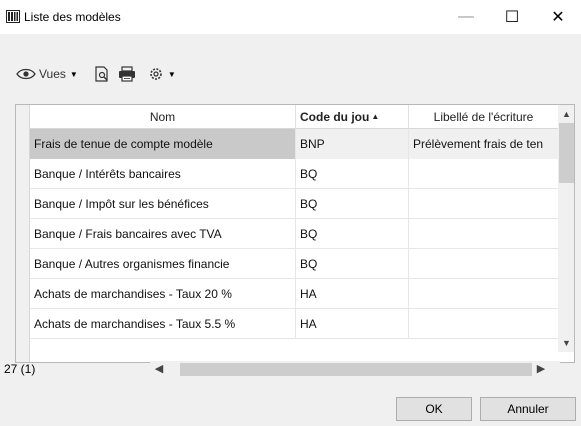 Image resolution: width=581 pixels, height=426 pixels. What do you see at coordinates (566, 228) in the screenshot?
I see `vertical-scrollbar: ▲ ▼` at bounding box center [566, 228].